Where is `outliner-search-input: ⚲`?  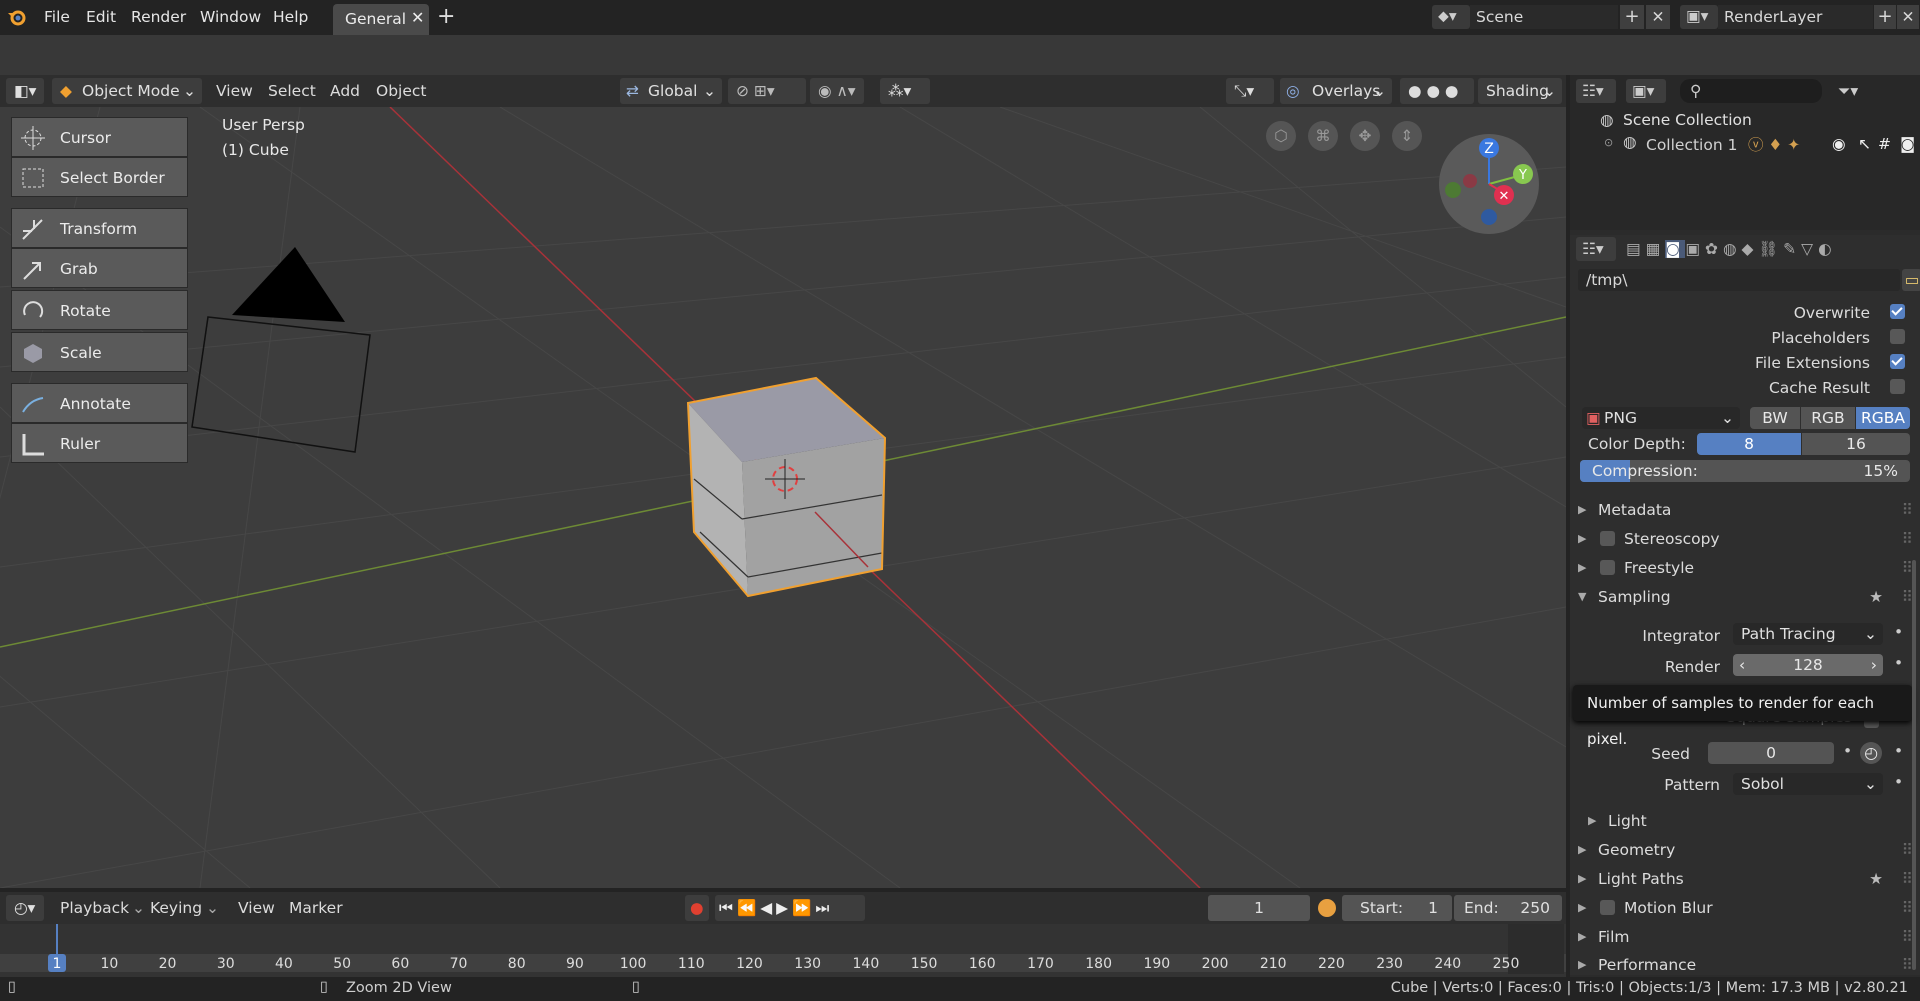
outliner-search-input: ⚲ is located at coordinates (1751, 91).